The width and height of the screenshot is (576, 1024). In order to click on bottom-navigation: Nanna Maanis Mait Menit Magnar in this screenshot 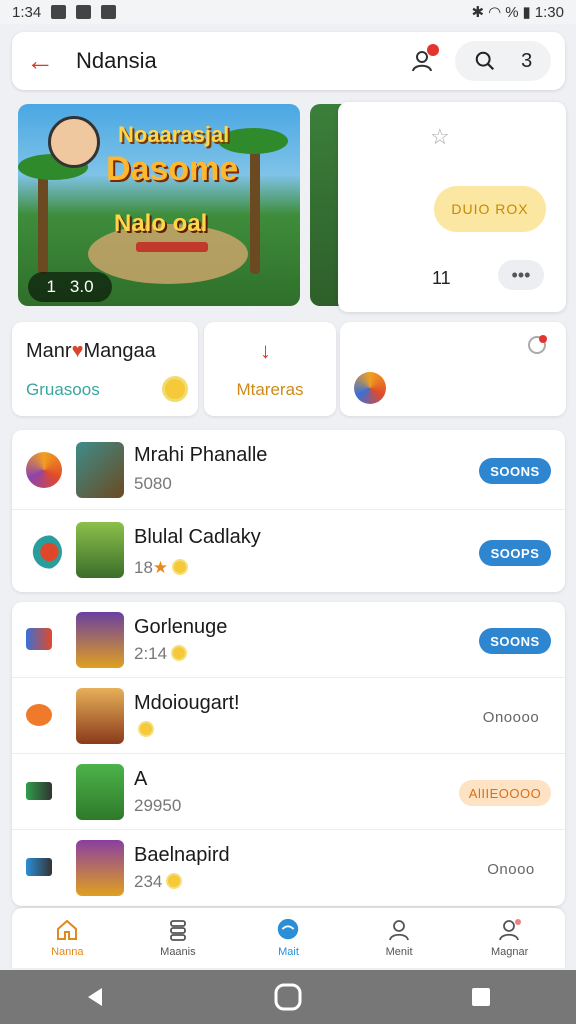, I will do `click(288, 938)`.